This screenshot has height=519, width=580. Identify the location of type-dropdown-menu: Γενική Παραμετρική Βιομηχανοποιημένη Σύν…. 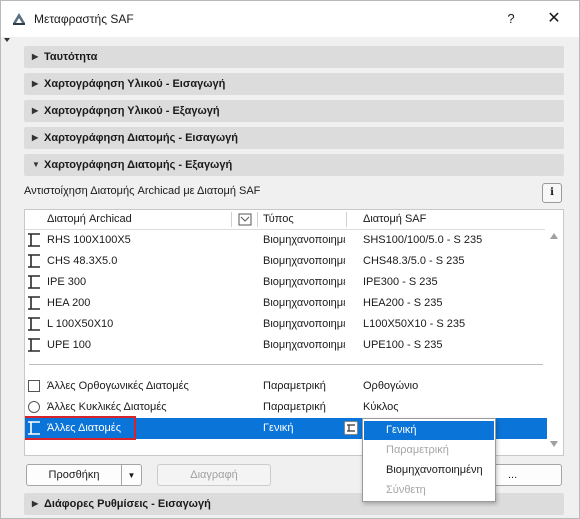
(429, 460).